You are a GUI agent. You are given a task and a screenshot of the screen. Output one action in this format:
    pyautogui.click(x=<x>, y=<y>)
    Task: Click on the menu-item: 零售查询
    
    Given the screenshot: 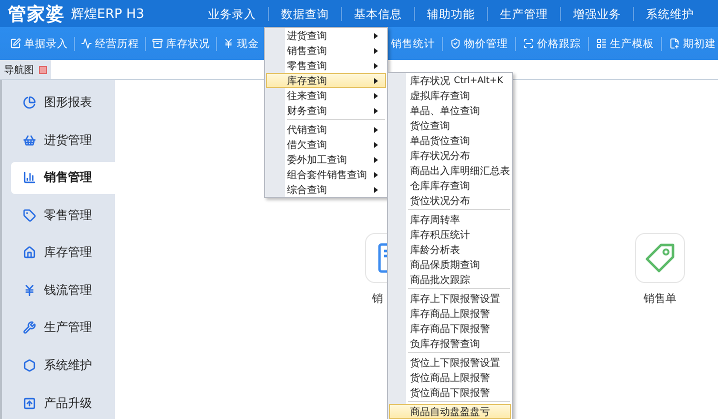 What is the action you would take?
    pyautogui.click(x=326, y=65)
    